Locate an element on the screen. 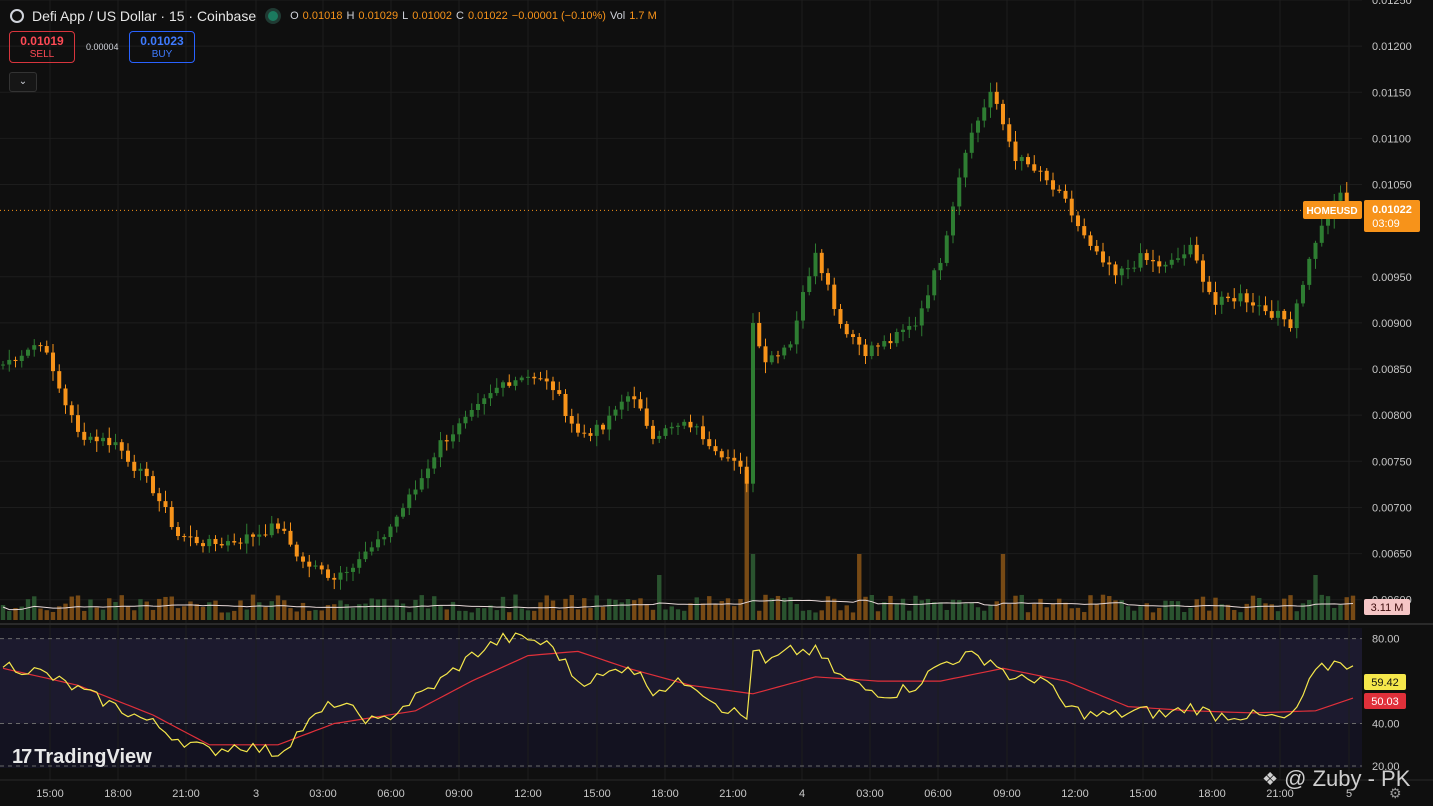 The width and height of the screenshot is (1433, 806). sell-label: SELL is located at coordinates (42, 54).